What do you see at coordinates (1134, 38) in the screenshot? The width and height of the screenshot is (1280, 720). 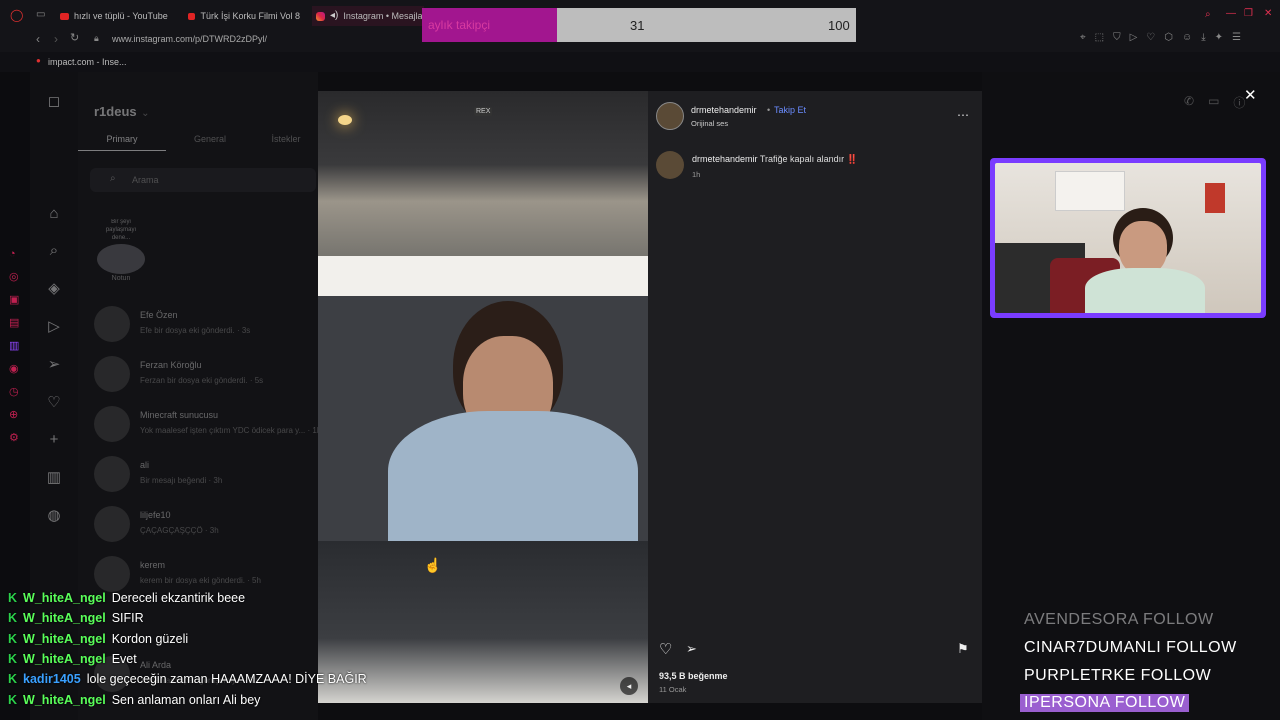 I see `play-icon: ▷` at bounding box center [1134, 38].